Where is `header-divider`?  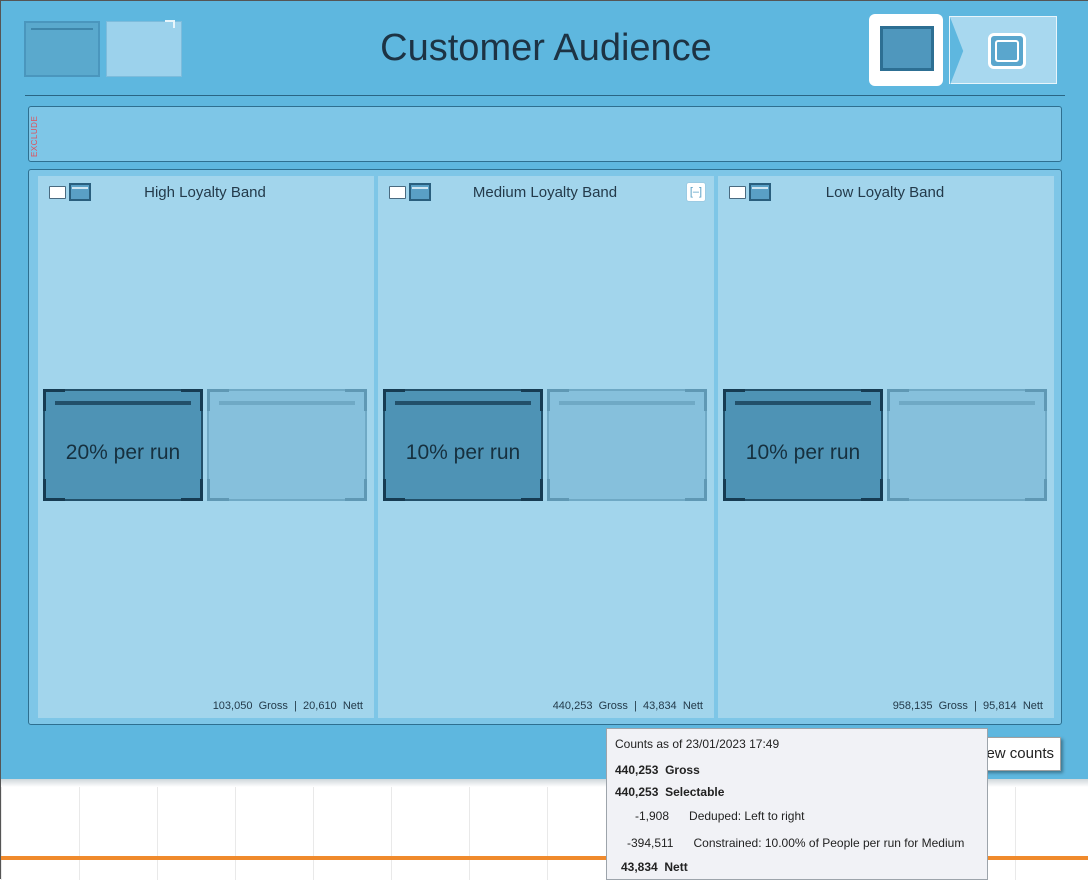
header-divider is located at coordinates (545, 95).